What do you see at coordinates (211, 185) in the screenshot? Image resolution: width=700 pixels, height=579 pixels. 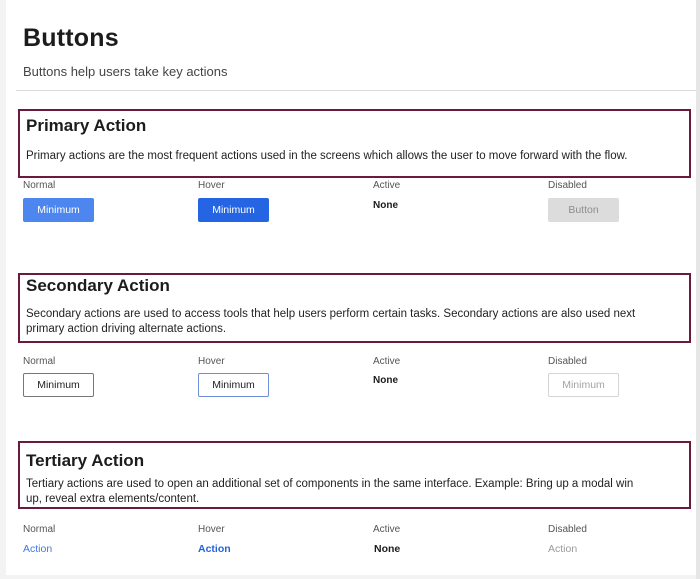 I see `primary-hover-label: Hover` at bounding box center [211, 185].